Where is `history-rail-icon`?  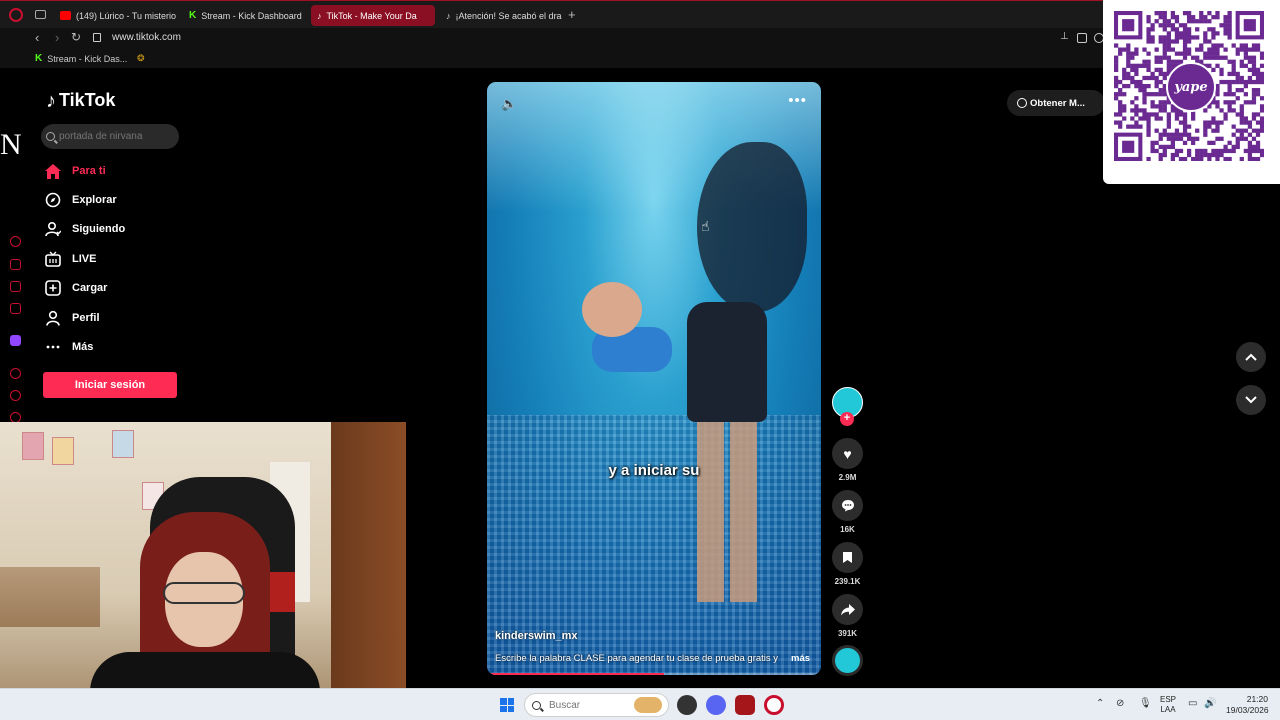
history-rail-icon is located at coordinates (15, 241).